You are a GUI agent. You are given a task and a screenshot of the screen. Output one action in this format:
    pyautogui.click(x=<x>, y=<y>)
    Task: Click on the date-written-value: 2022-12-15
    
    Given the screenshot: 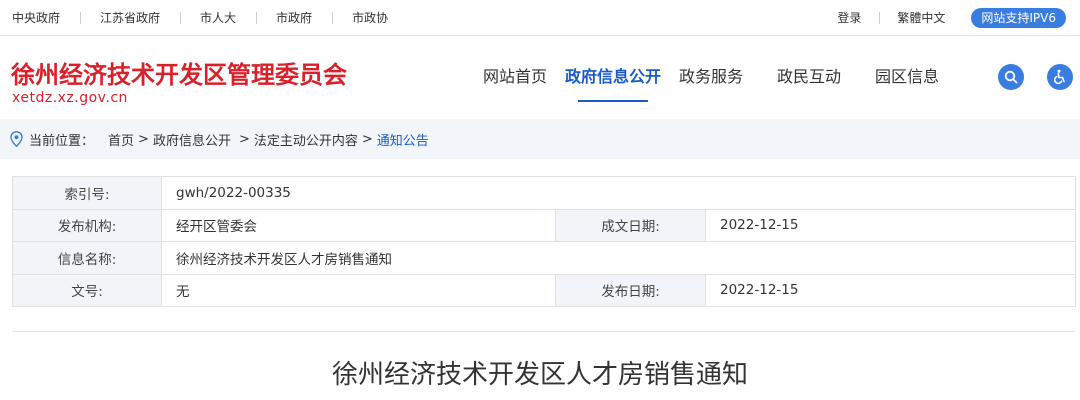 What is the action you would take?
    pyautogui.click(x=890, y=225)
    